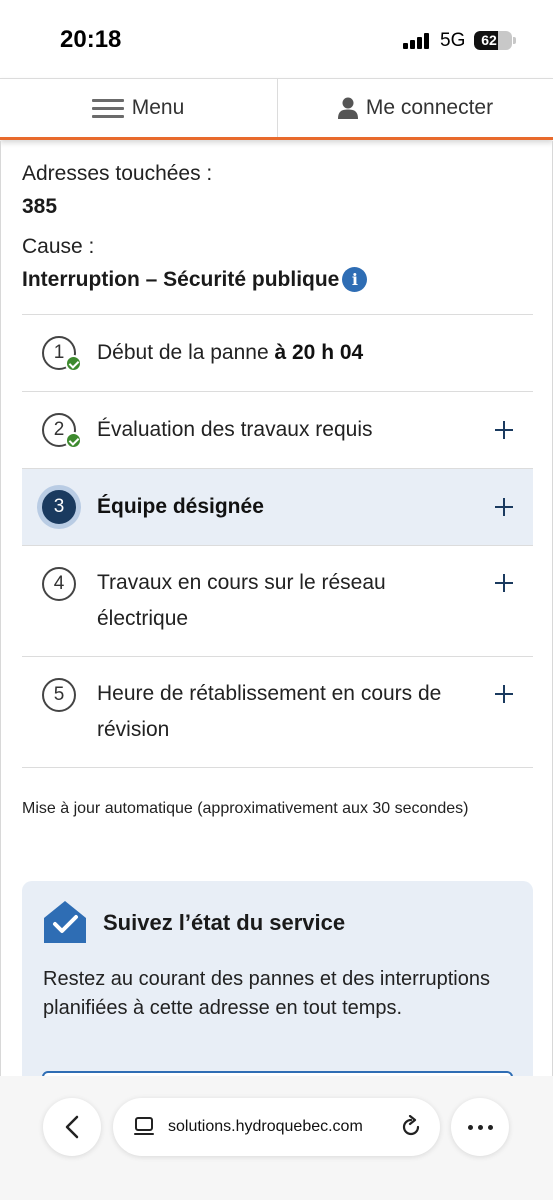  I want to click on step-outage-start: 1 Début de la panne à 20 h 04, so click(277, 353).